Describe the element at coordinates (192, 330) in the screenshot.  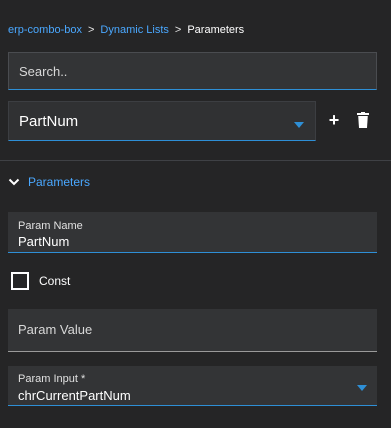
I see `param-value-field: Param Value` at that location.